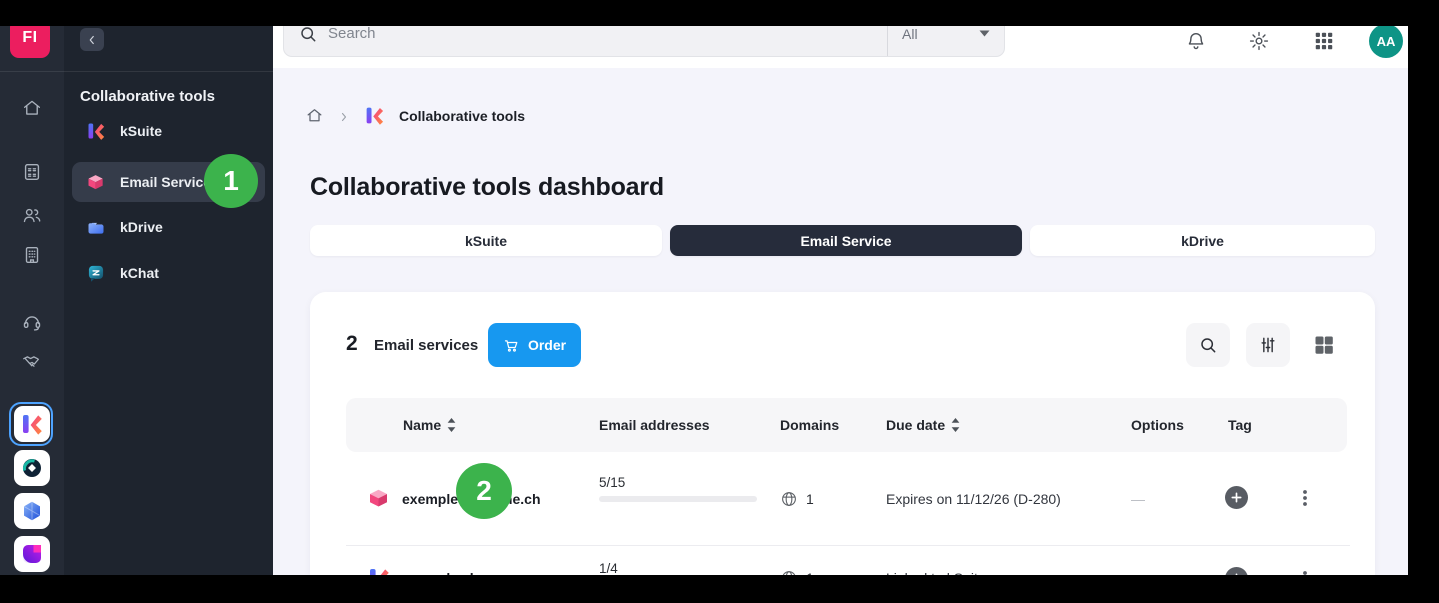 This screenshot has height=603, width=1439. Describe the element at coordinates (32, 322) in the screenshot. I see `support-icon` at that location.